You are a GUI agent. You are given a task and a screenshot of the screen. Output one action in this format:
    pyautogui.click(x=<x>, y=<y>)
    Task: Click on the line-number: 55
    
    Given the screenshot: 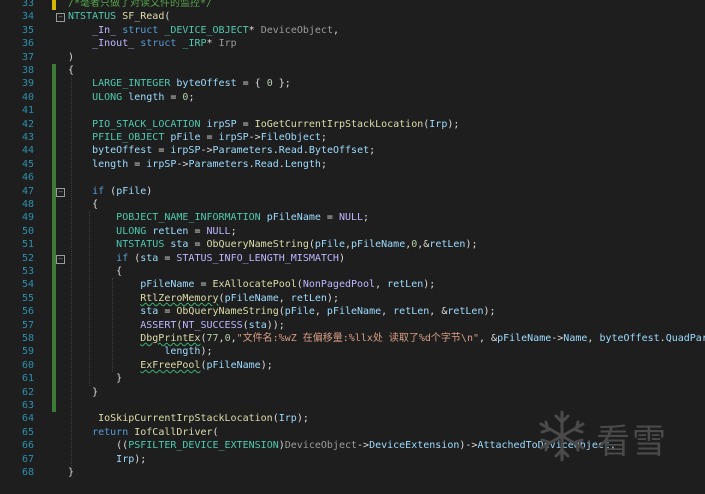 What is the action you would take?
    pyautogui.click(x=27, y=298)
    